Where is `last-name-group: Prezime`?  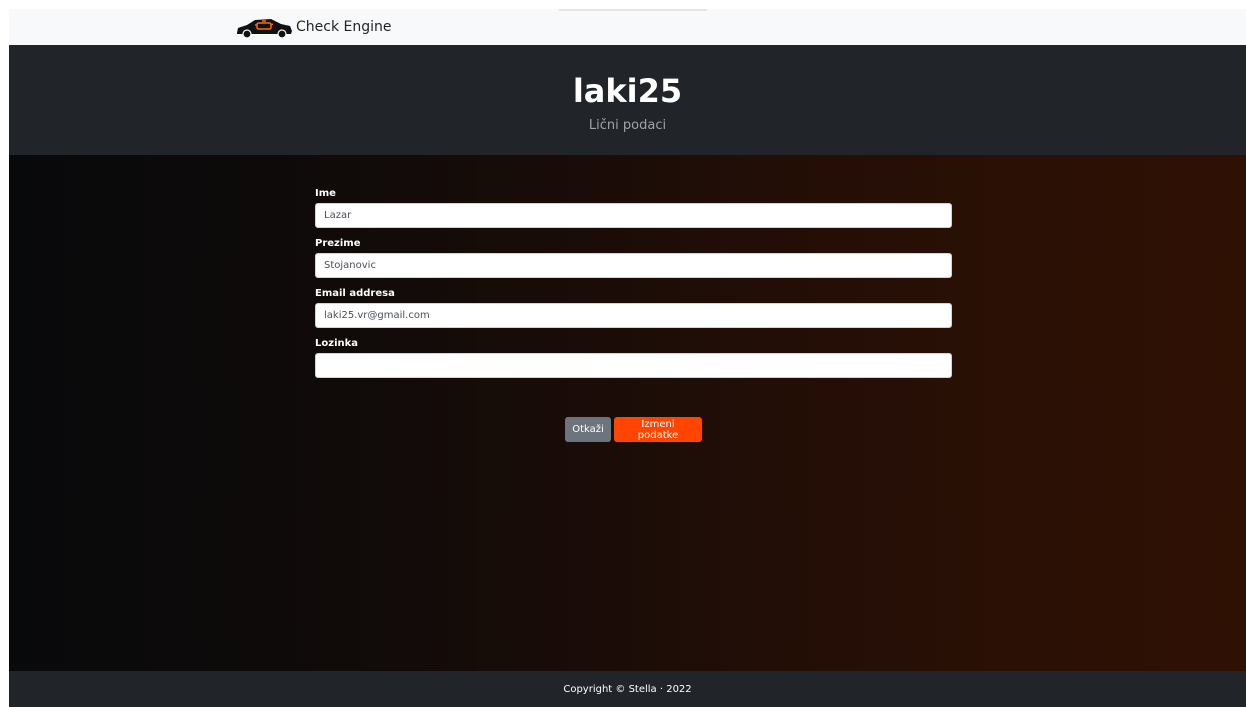
last-name-group: Prezime is located at coordinates (633, 258).